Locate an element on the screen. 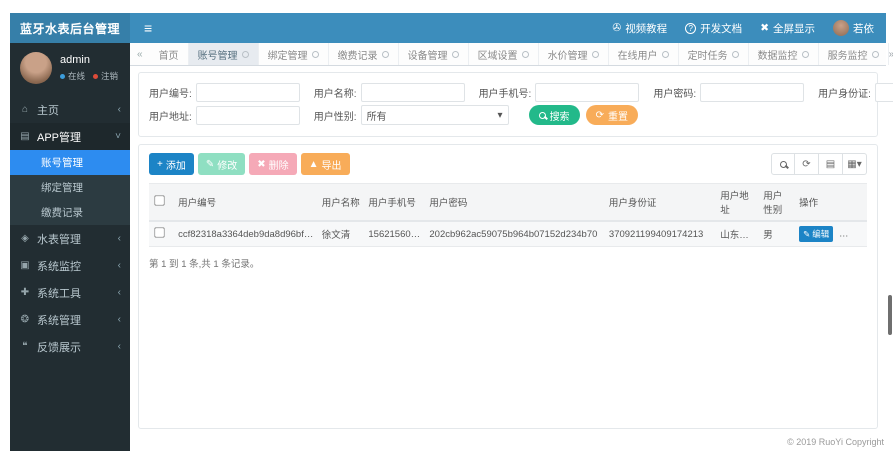  tab-scheduled-tasks: 定时任务 is located at coordinates (714, 54).